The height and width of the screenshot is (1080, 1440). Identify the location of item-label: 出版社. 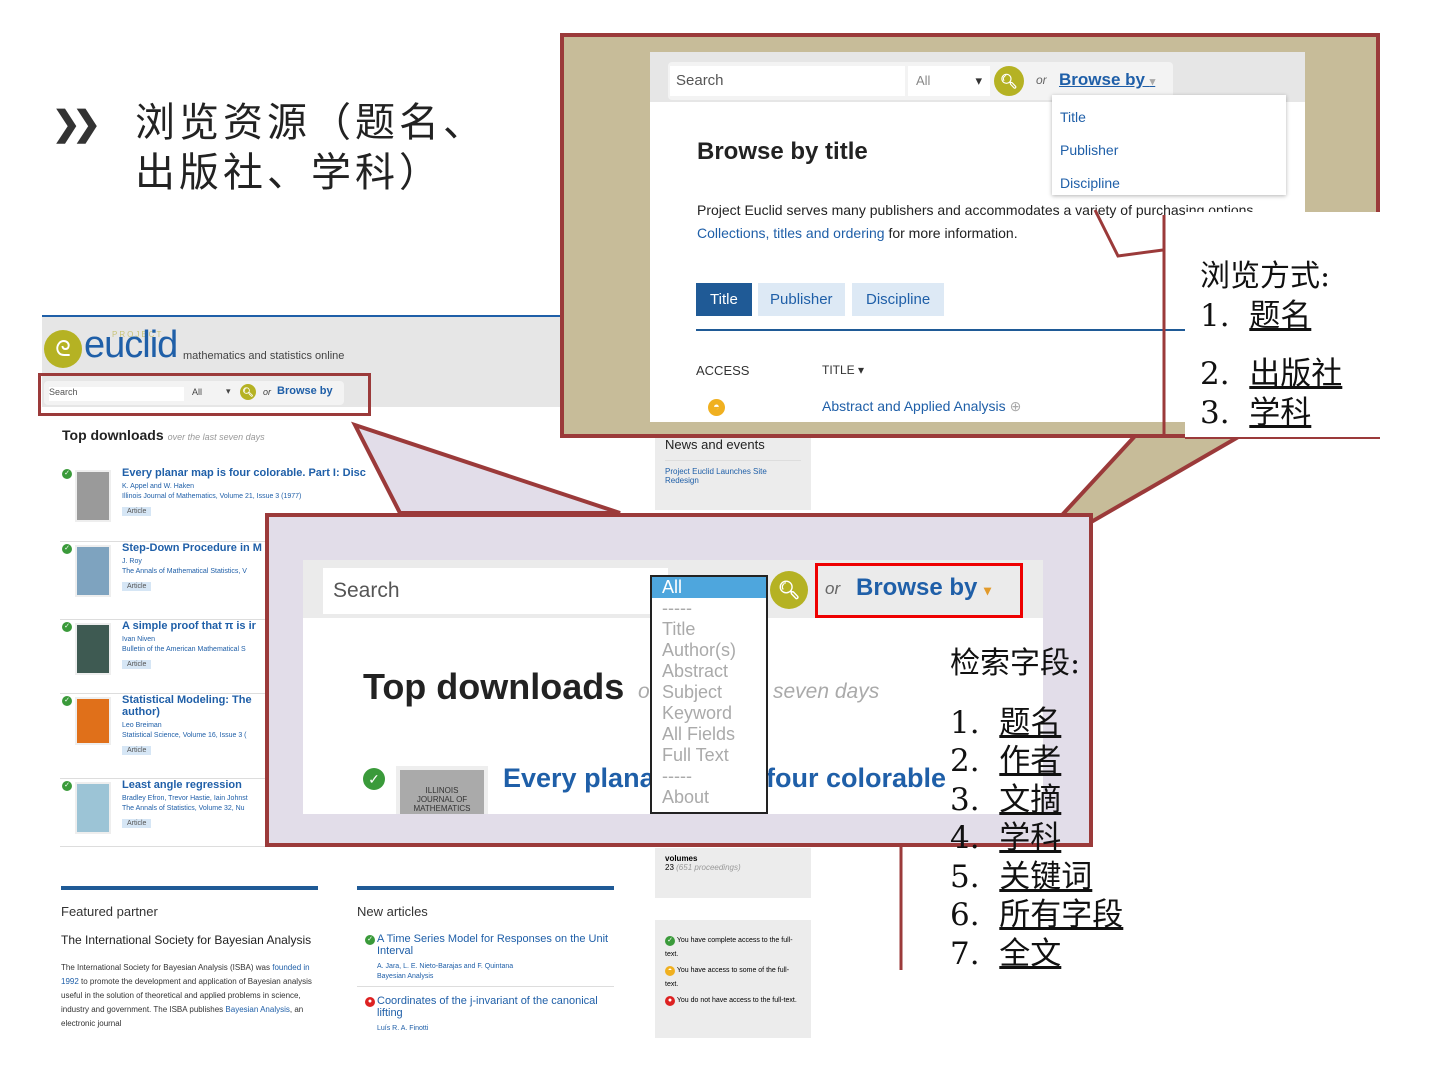
(1296, 374).